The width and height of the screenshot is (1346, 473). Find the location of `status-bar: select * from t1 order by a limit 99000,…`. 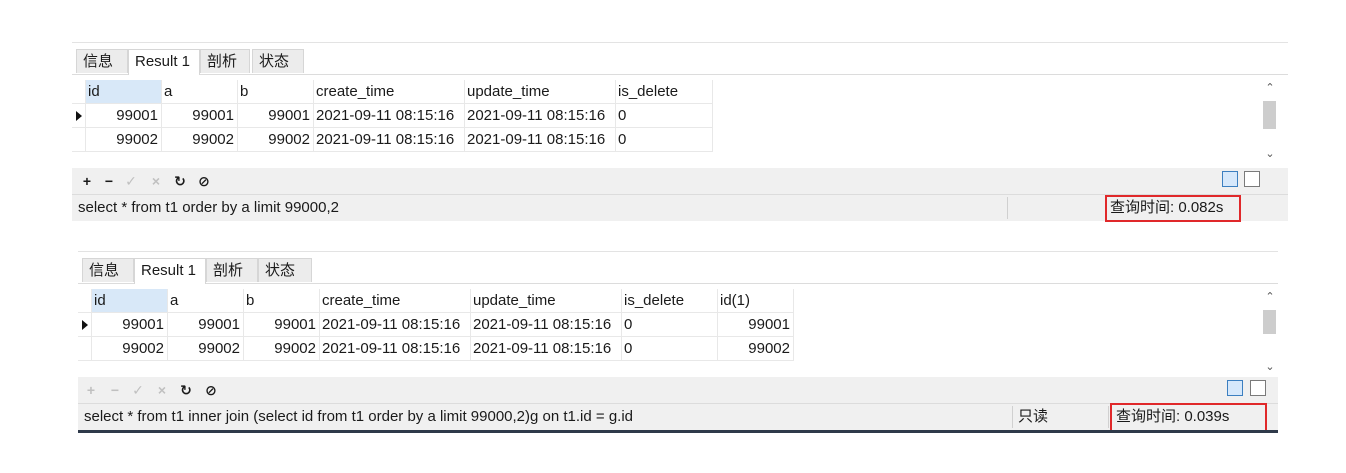

status-bar: select * from t1 order by a limit 99000,… is located at coordinates (680, 208).